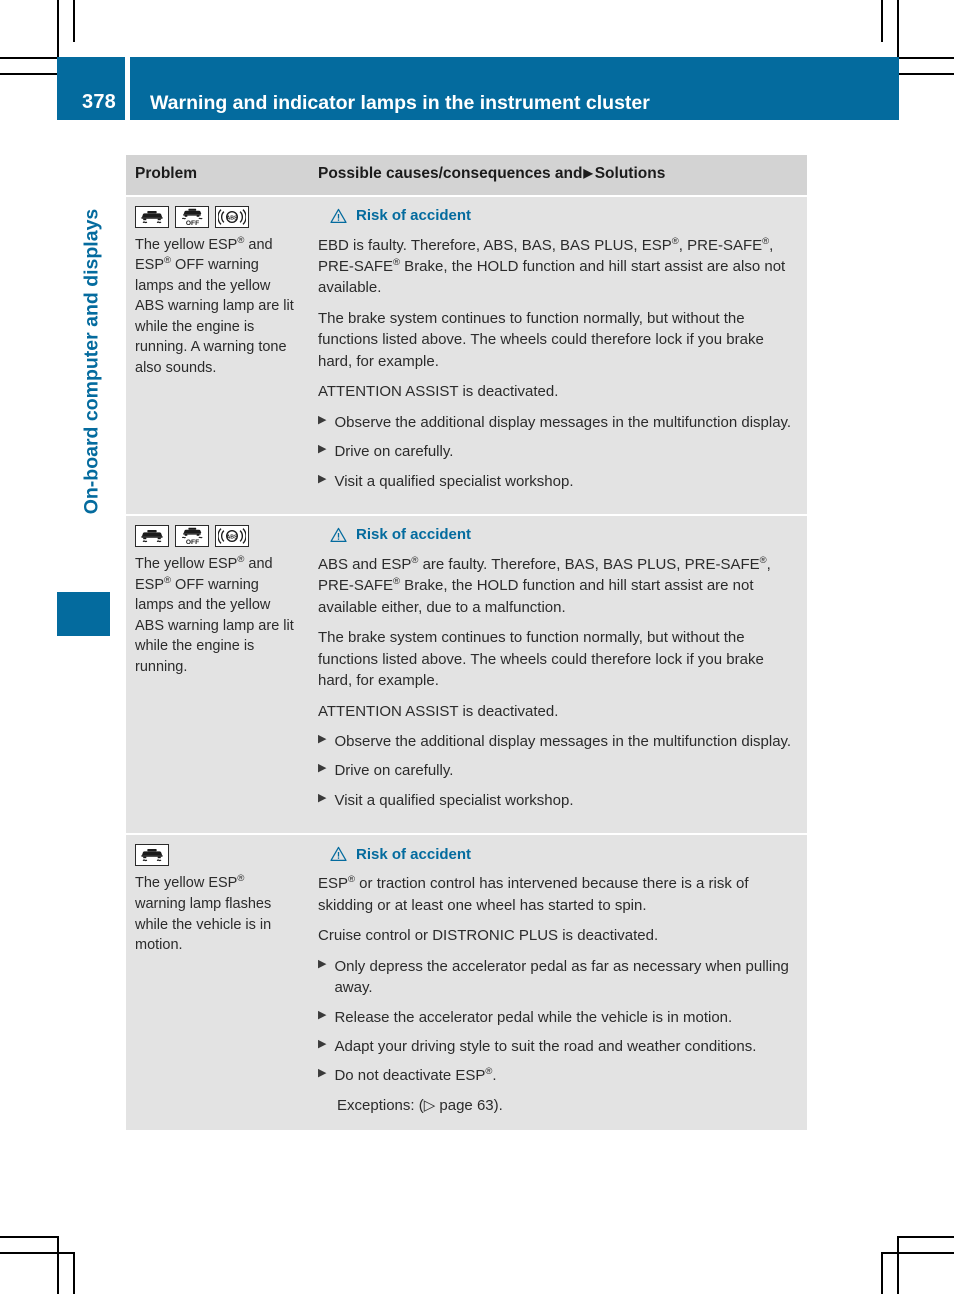 Image resolution: width=954 pixels, height=1294 pixels. I want to click on solution-bullet: ▶ Do not deactivate ESP®., so click(557, 1075).